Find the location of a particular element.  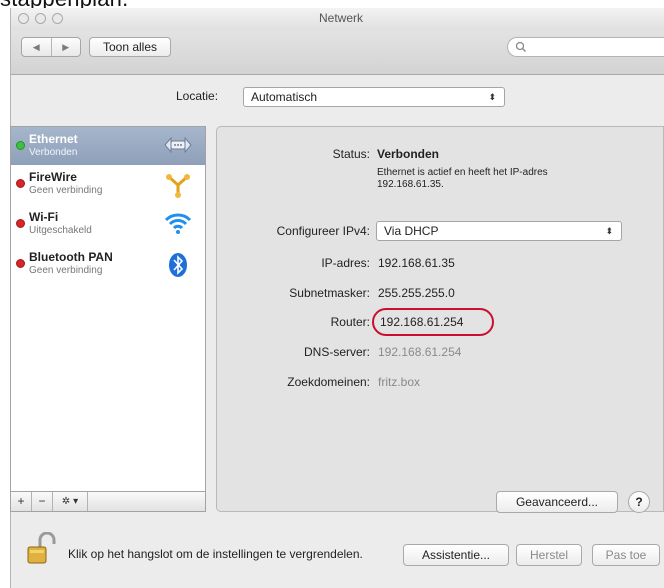

configure-ipv4-value: Via DHCP is located at coordinates (411, 231).